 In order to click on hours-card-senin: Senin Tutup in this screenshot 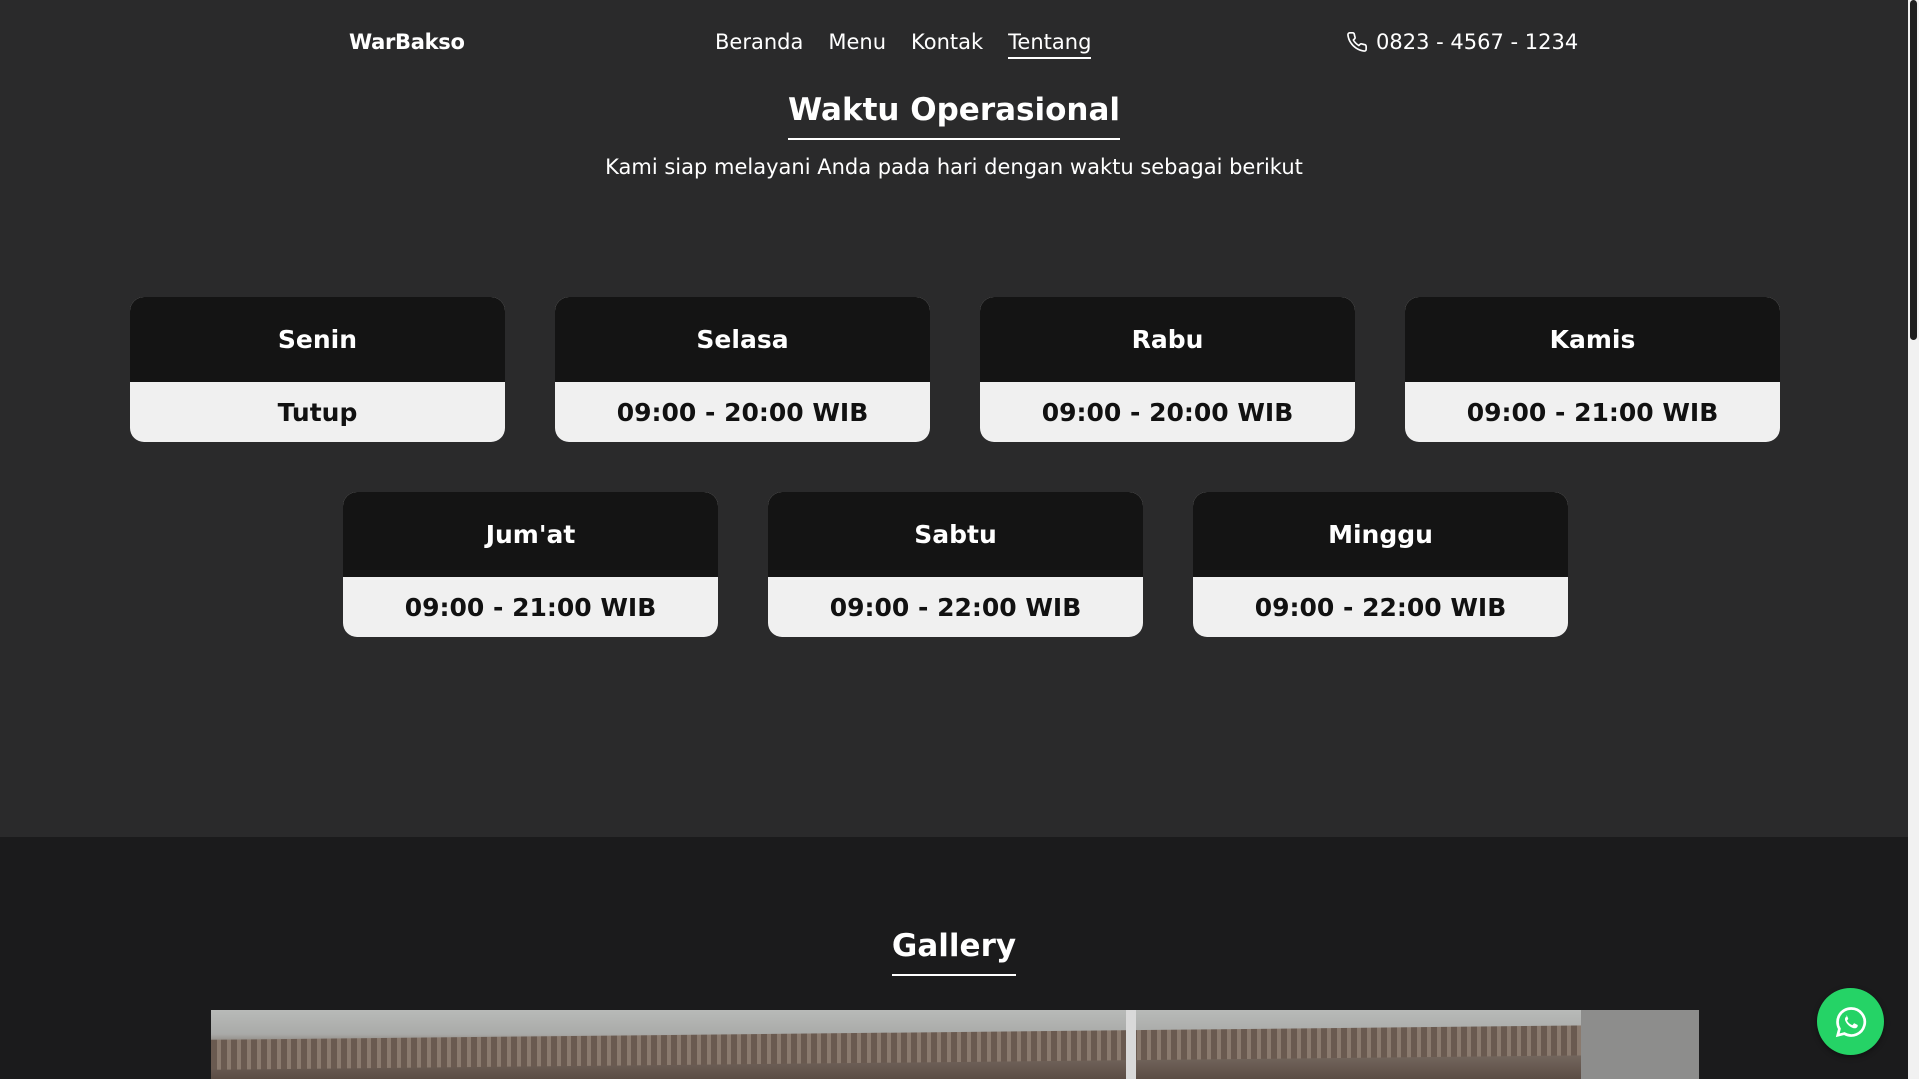, I will do `click(317, 369)`.